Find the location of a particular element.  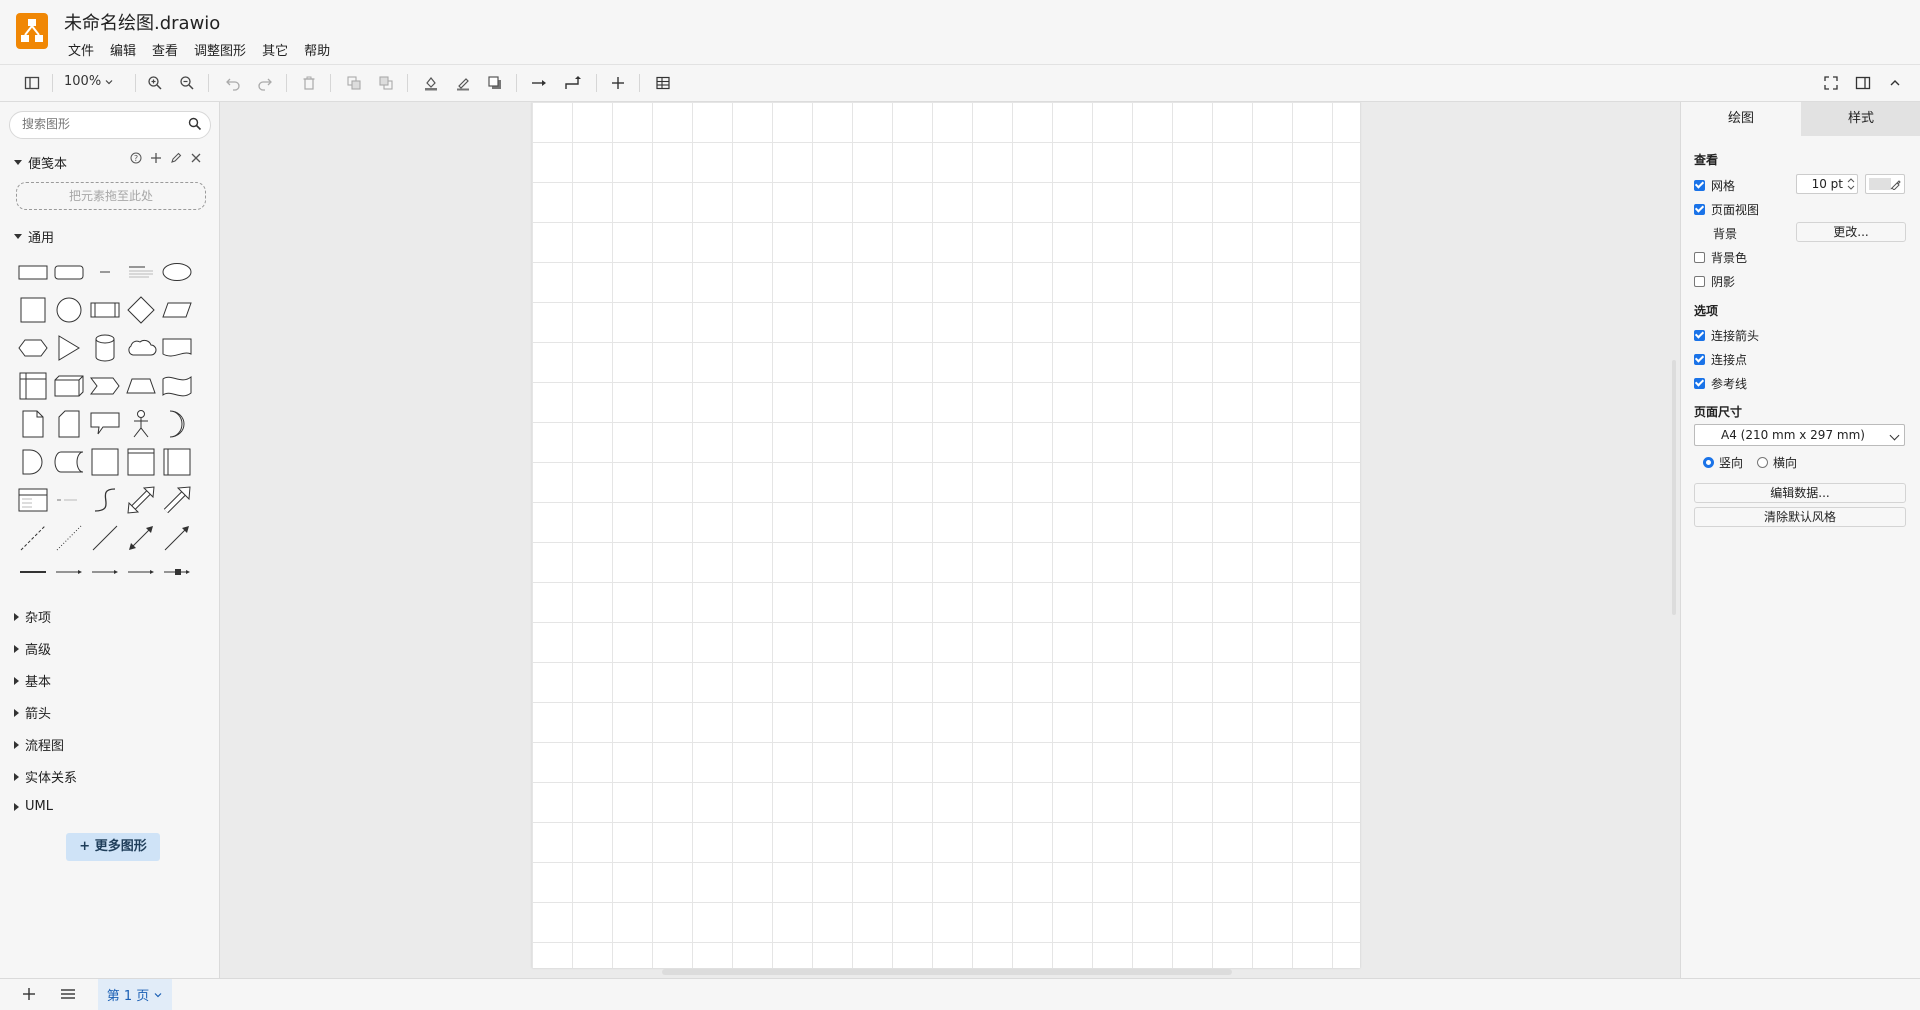

close-icon is located at coordinates (196, 158).